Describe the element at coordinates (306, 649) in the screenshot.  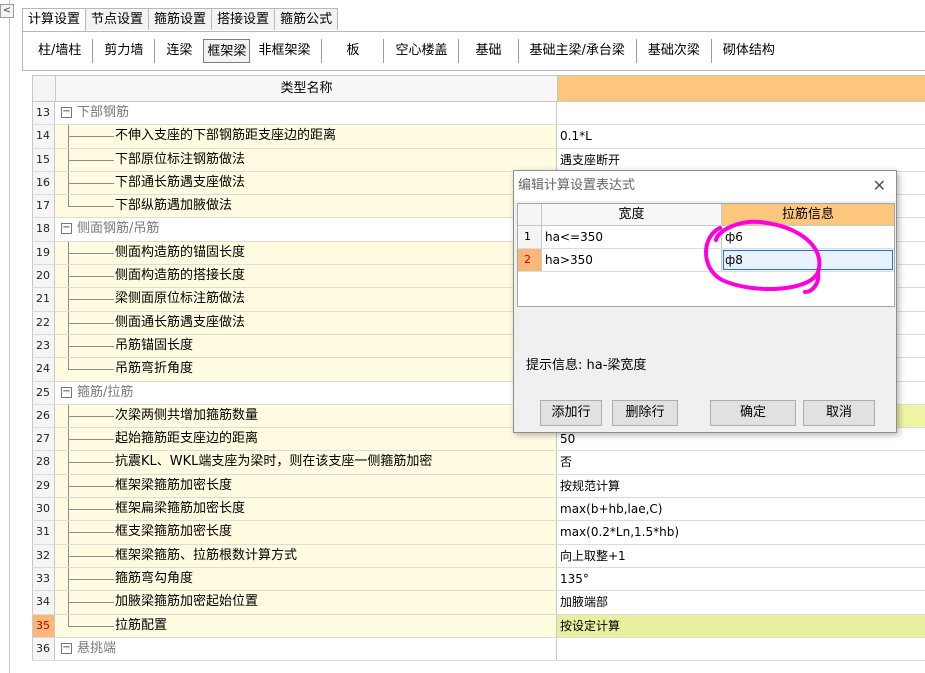
I see `group-row-name: − 悬挑端` at that location.